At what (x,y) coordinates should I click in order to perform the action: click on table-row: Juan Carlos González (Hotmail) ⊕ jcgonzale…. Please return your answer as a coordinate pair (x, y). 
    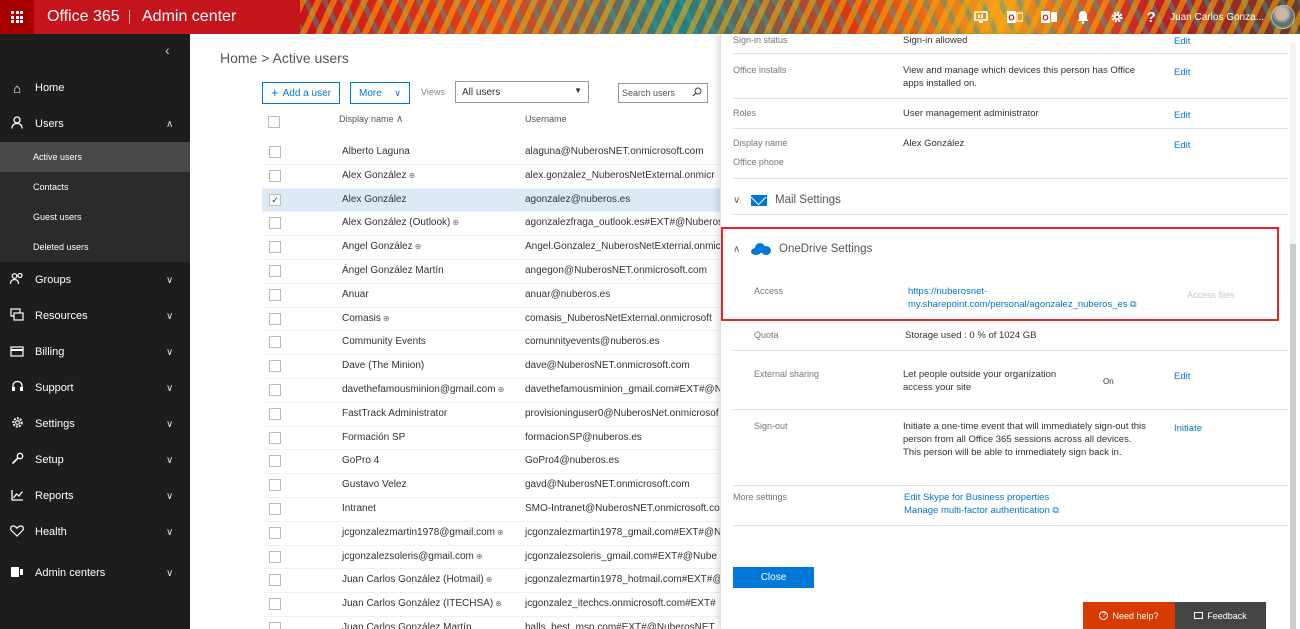
    Looking at the image, I should click on (491, 581).